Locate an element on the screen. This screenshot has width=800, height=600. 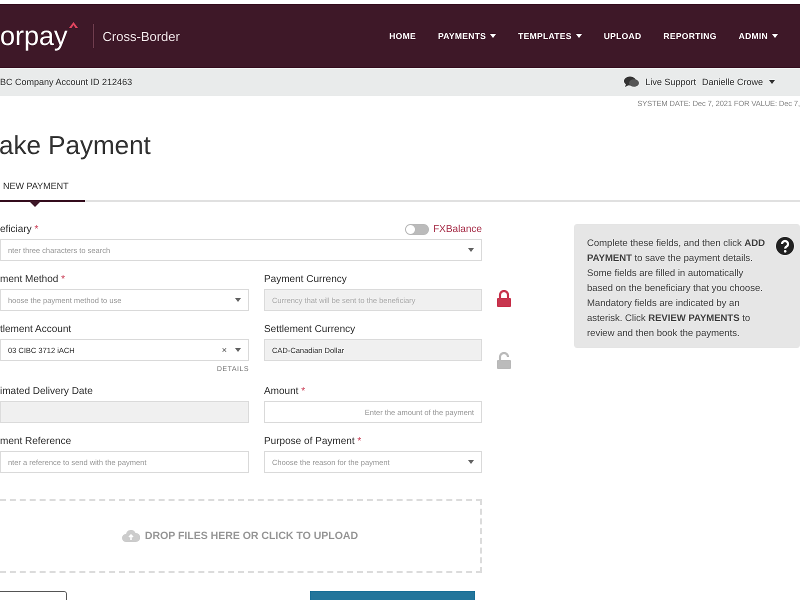
chat-icon is located at coordinates (632, 82).